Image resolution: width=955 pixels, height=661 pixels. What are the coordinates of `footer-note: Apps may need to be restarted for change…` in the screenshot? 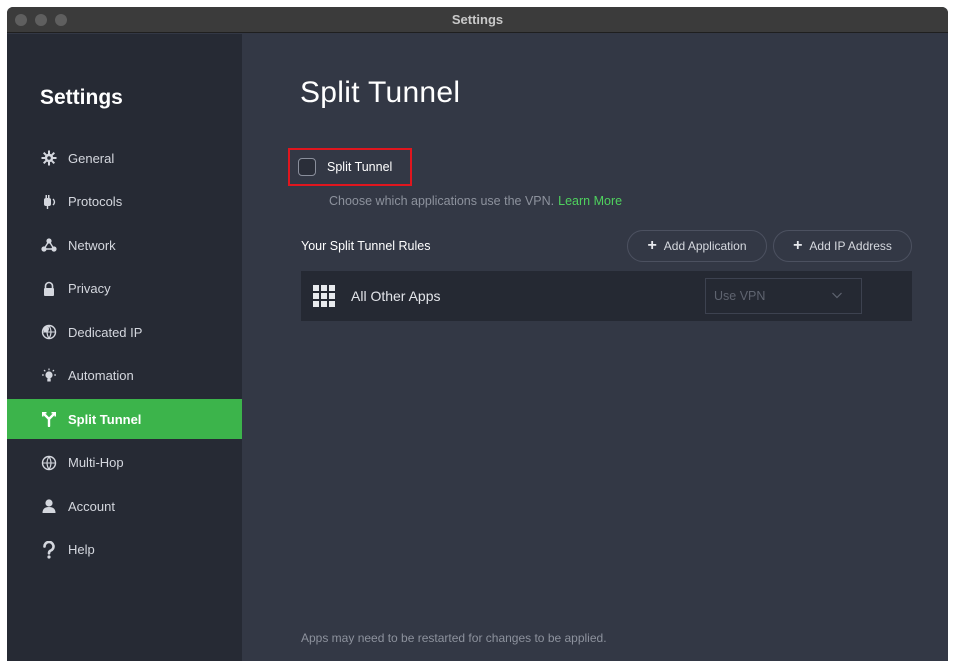 It's located at (454, 638).